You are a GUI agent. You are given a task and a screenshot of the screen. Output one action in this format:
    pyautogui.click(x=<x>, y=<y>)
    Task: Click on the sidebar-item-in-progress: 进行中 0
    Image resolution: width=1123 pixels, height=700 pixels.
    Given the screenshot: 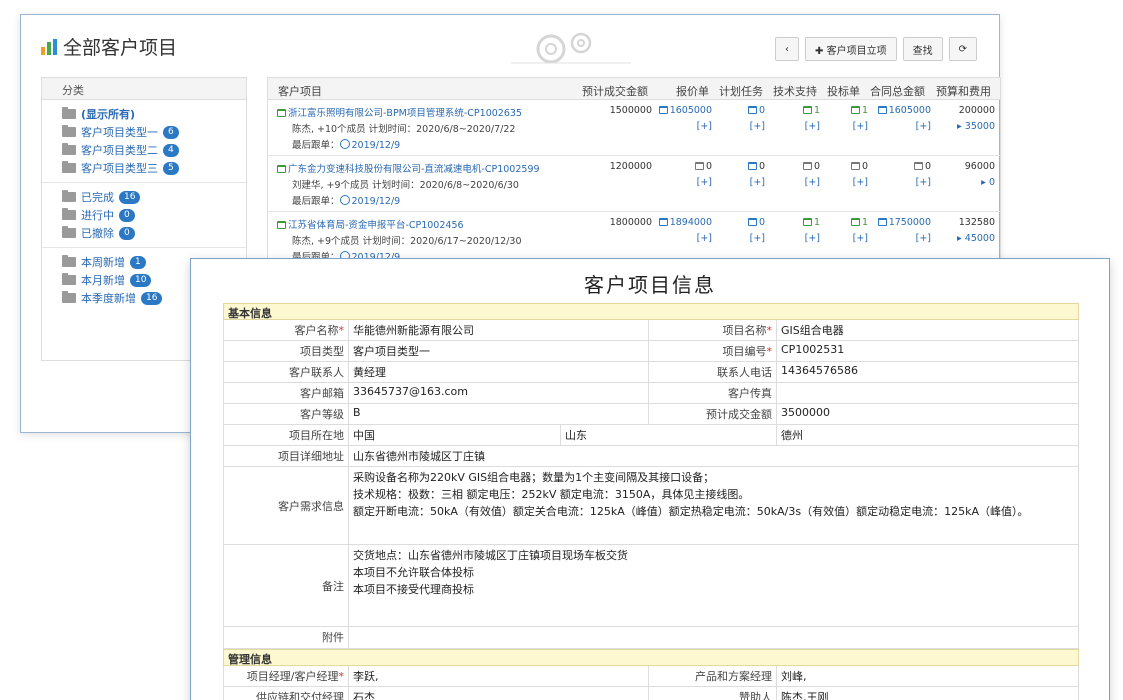 What is the action you would take?
    pyautogui.click(x=154, y=215)
    